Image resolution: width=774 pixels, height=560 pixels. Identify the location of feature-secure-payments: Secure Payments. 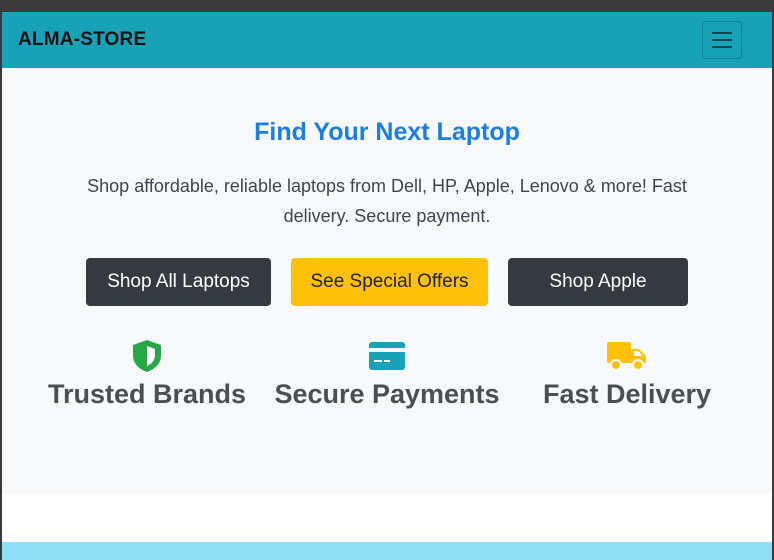
(387, 374).